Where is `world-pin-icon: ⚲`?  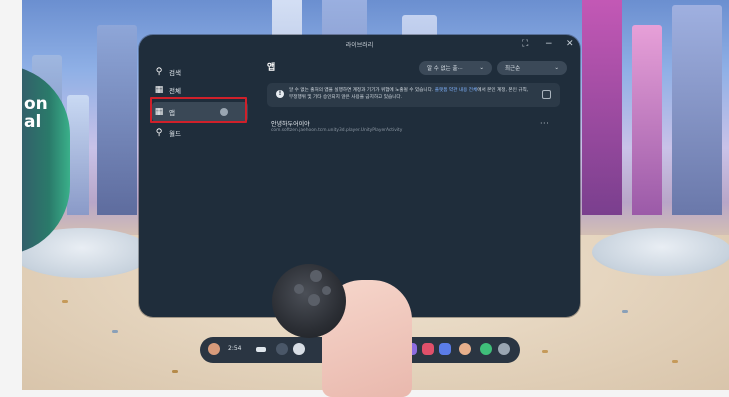 world-pin-icon: ⚲ is located at coordinates (159, 133).